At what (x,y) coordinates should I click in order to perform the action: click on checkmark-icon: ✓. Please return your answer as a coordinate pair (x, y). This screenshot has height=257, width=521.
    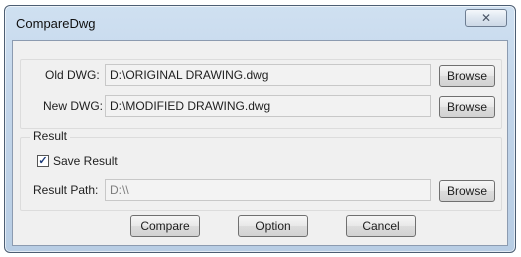
    Looking at the image, I should click on (43, 160).